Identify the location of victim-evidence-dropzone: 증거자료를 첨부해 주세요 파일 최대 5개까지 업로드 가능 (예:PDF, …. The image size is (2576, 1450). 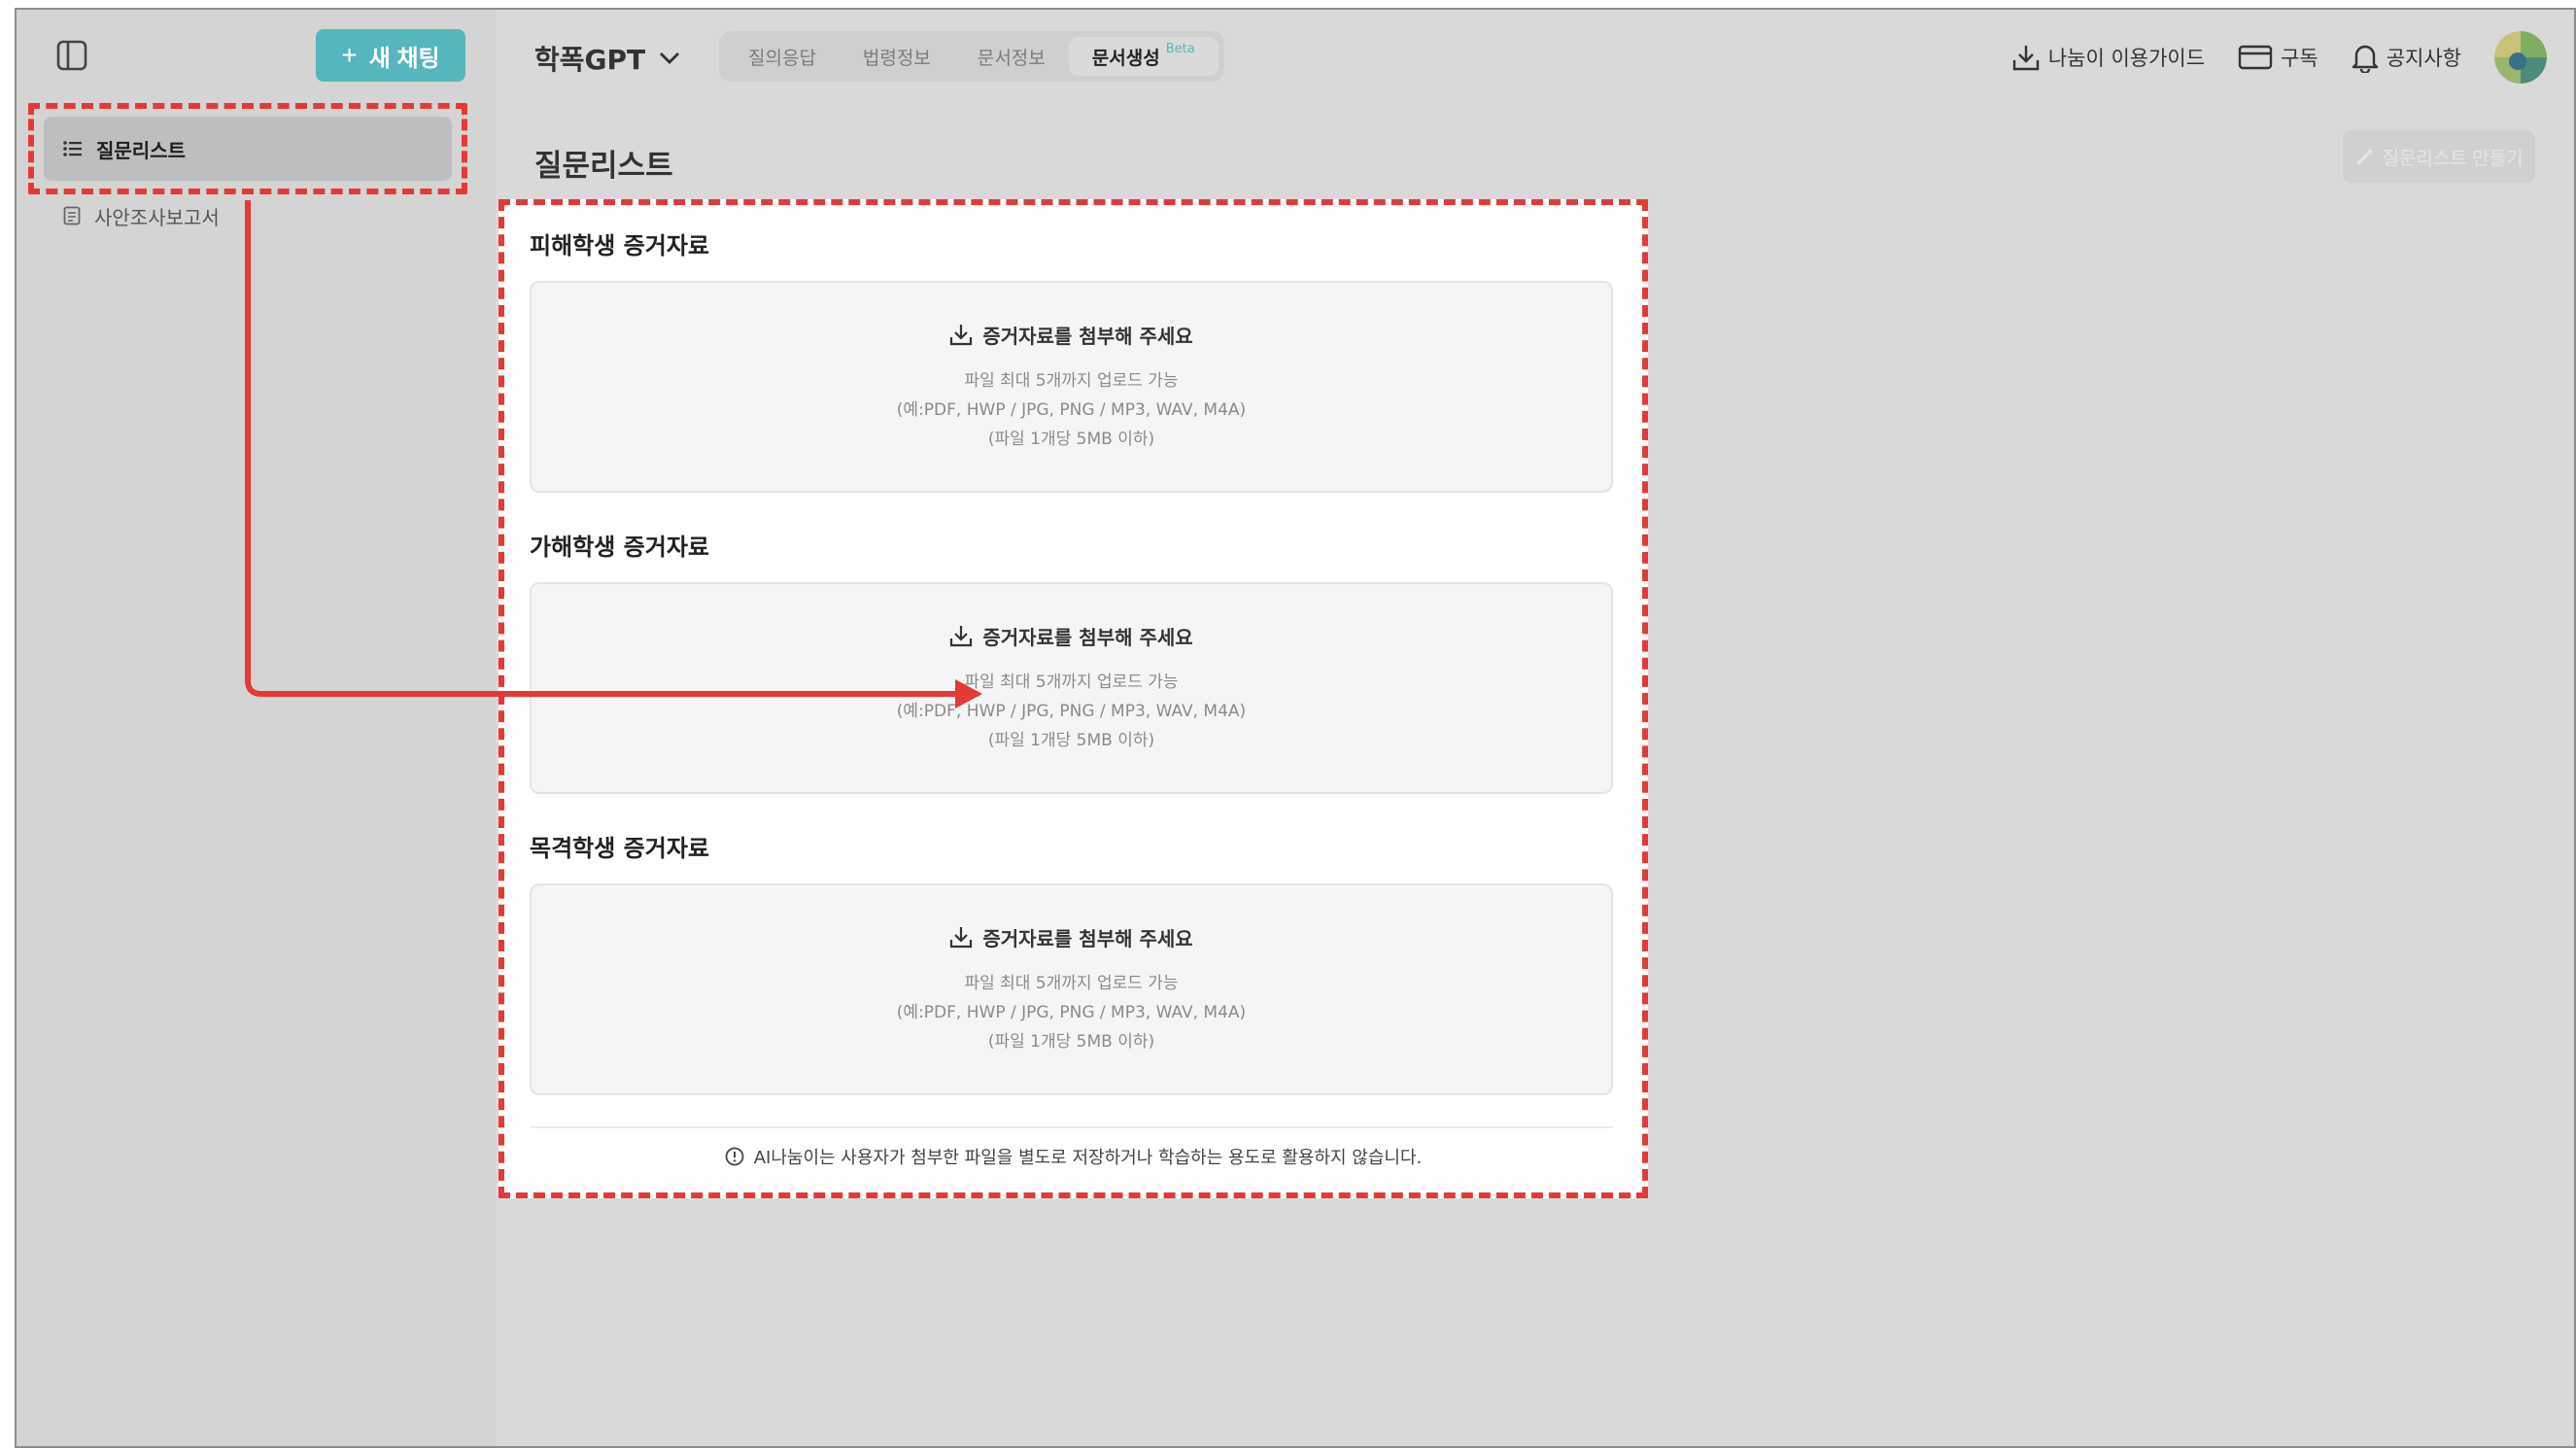
(1071, 387).